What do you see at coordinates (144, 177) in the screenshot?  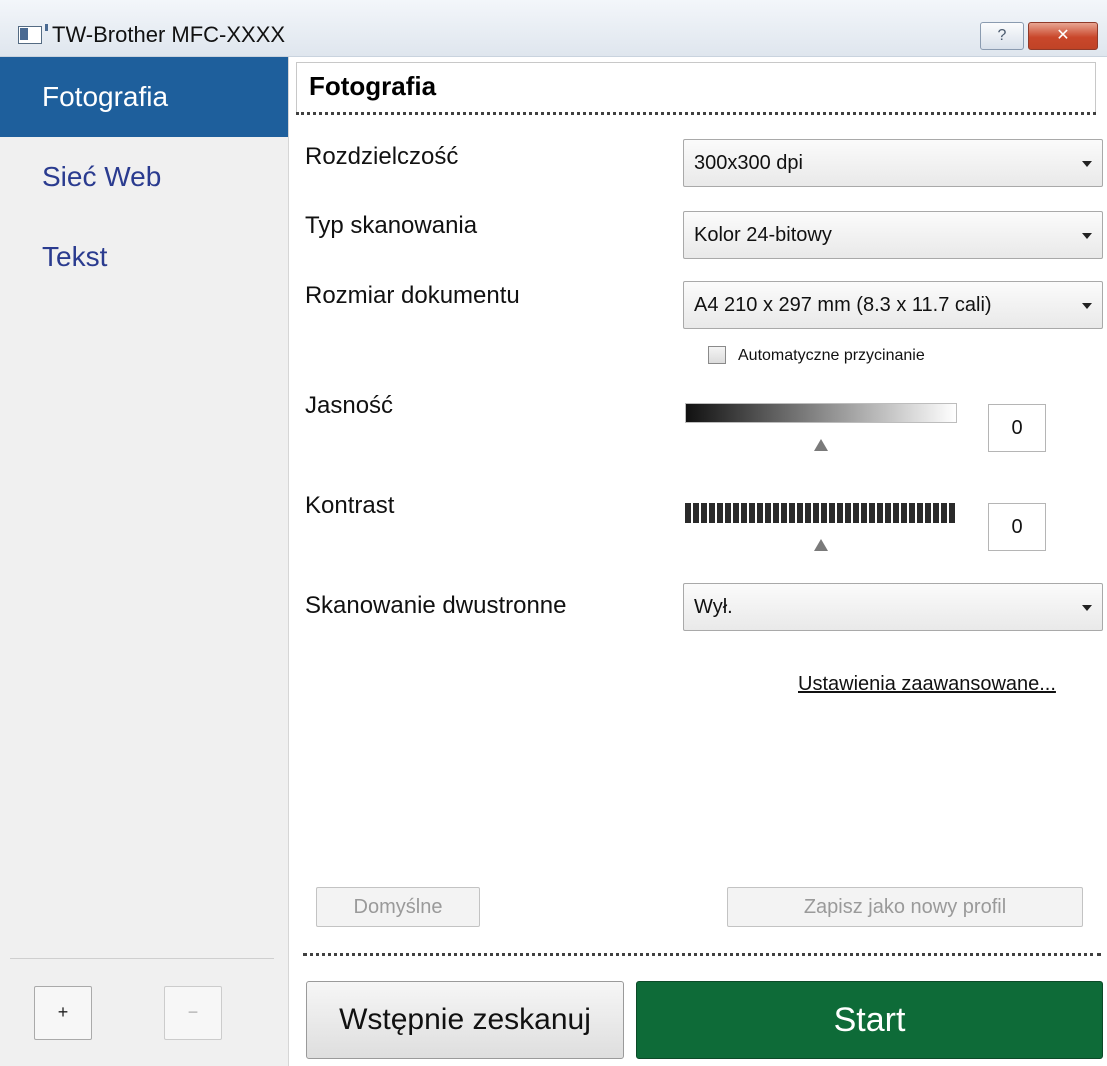 I see `sidebar-item-siec-web: Sieć Web` at bounding box center [144, 177].